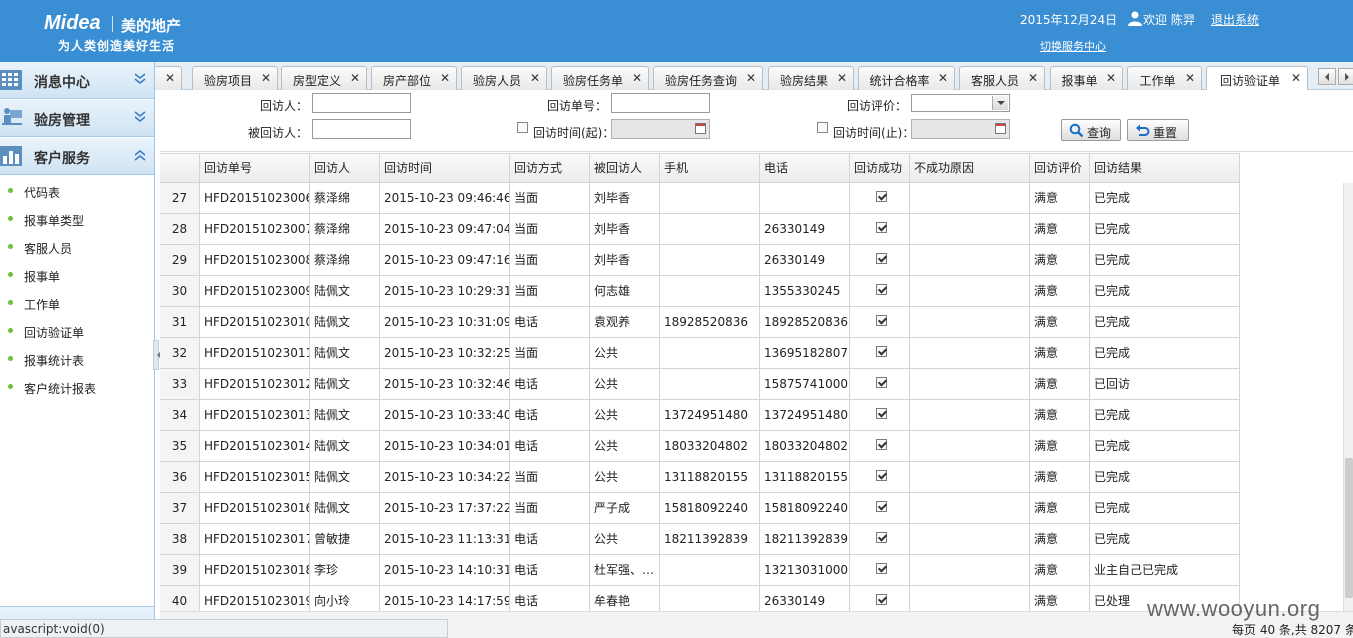  I want to click on grid-cell-result: 已完成, so click(1165, 477).